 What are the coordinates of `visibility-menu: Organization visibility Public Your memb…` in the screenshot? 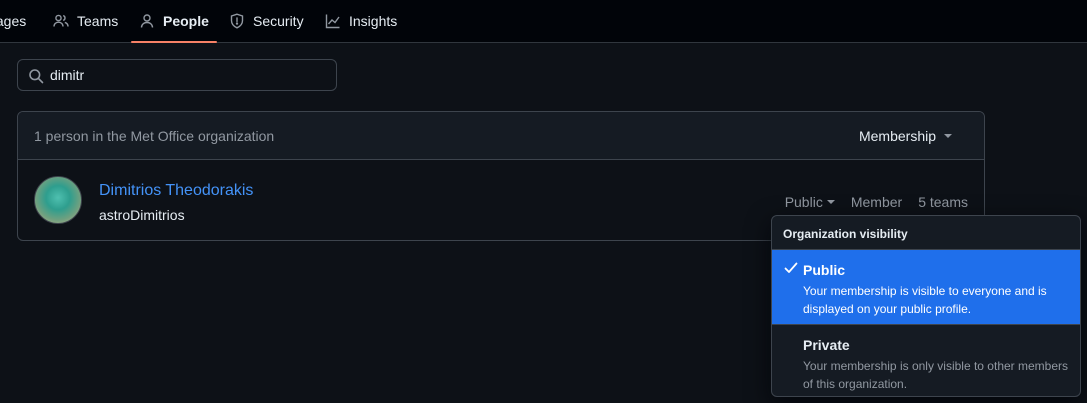 It's located at (926, 306).